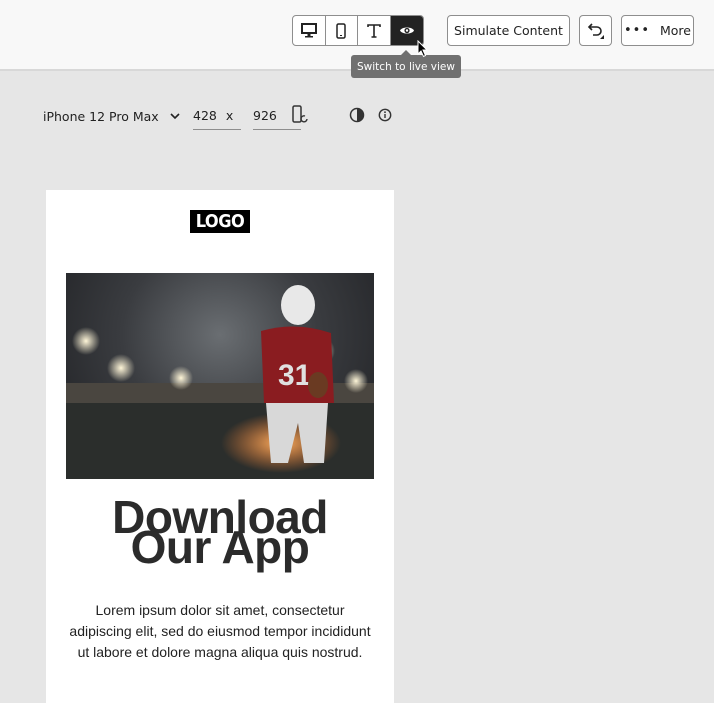  What do you see at coordinates (385, 115) in the screenshot?
I see `info-icon` at bounding box center [385, 115].